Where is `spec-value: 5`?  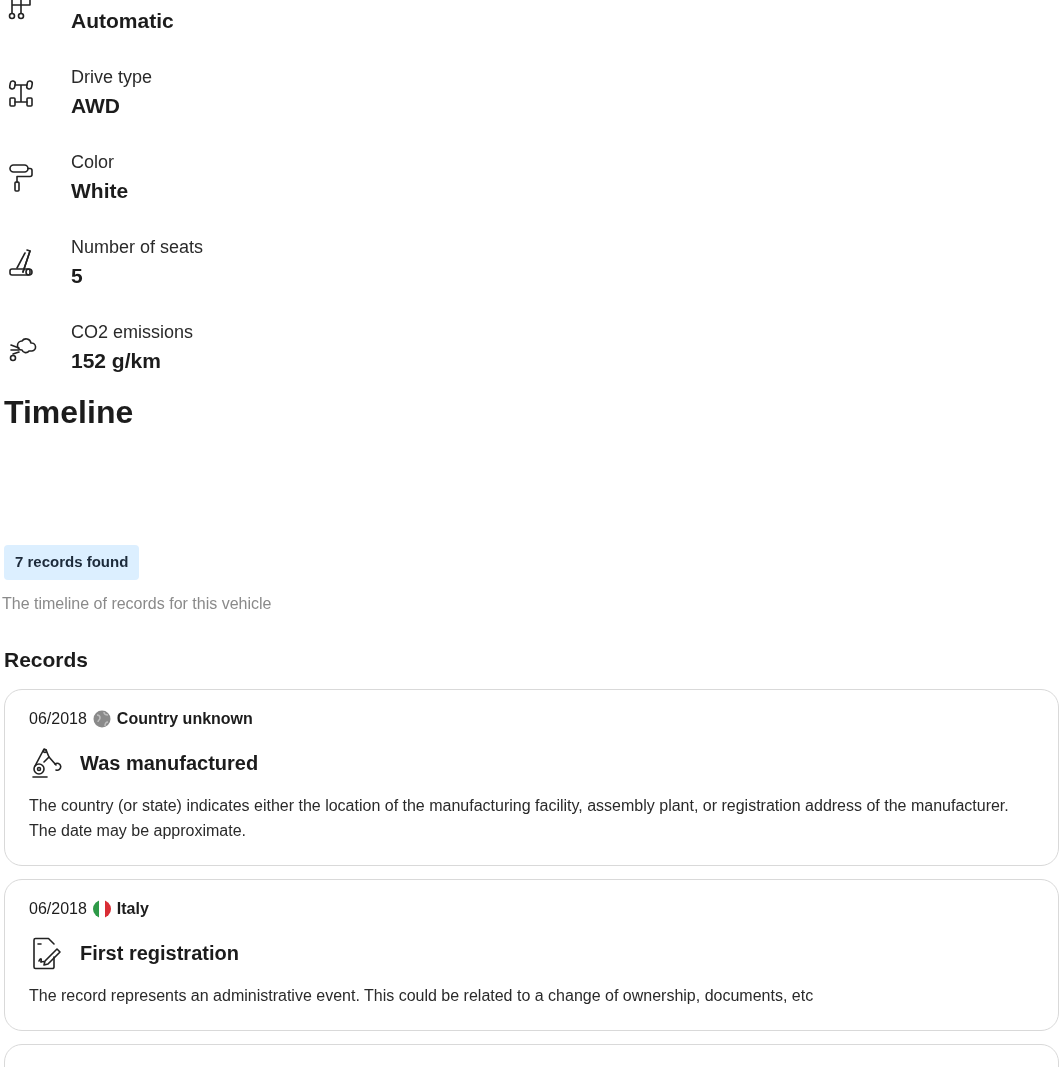 spec-value: 5 is located at coordinates (77, 275).